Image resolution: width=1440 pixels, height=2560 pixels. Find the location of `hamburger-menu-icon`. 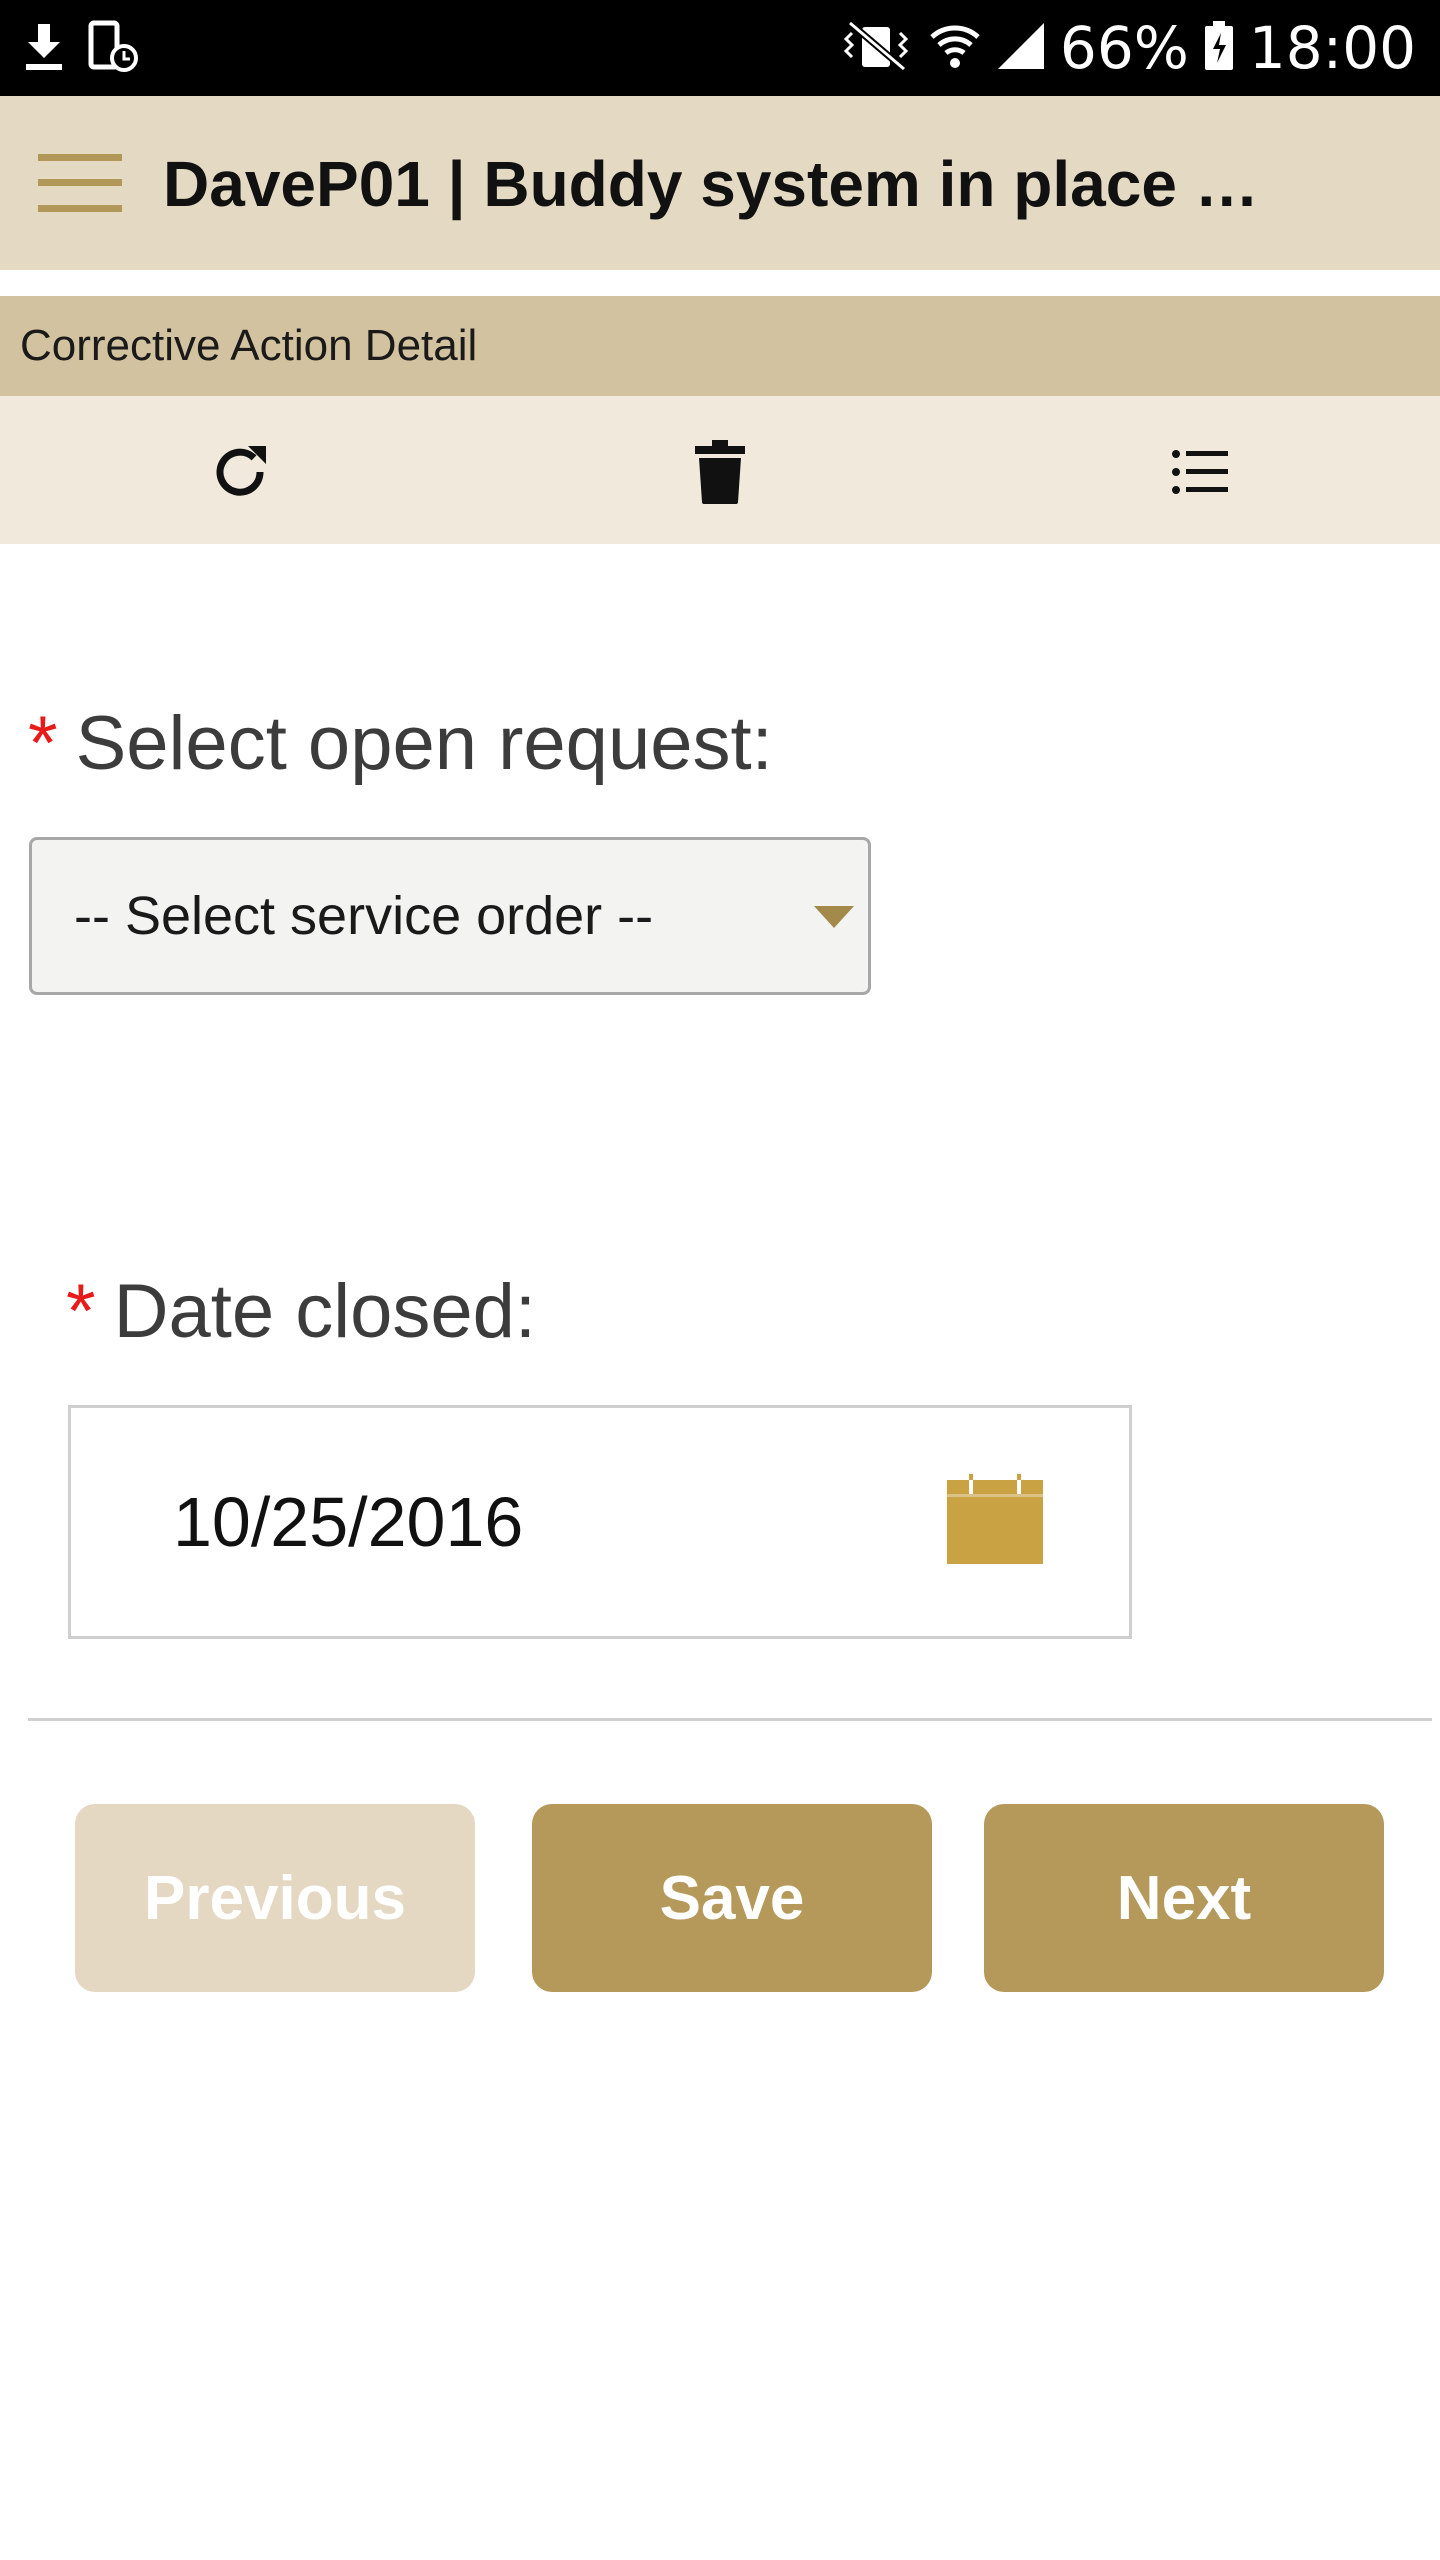

hamburger-menu-icon is located at coordinates (80, 183).